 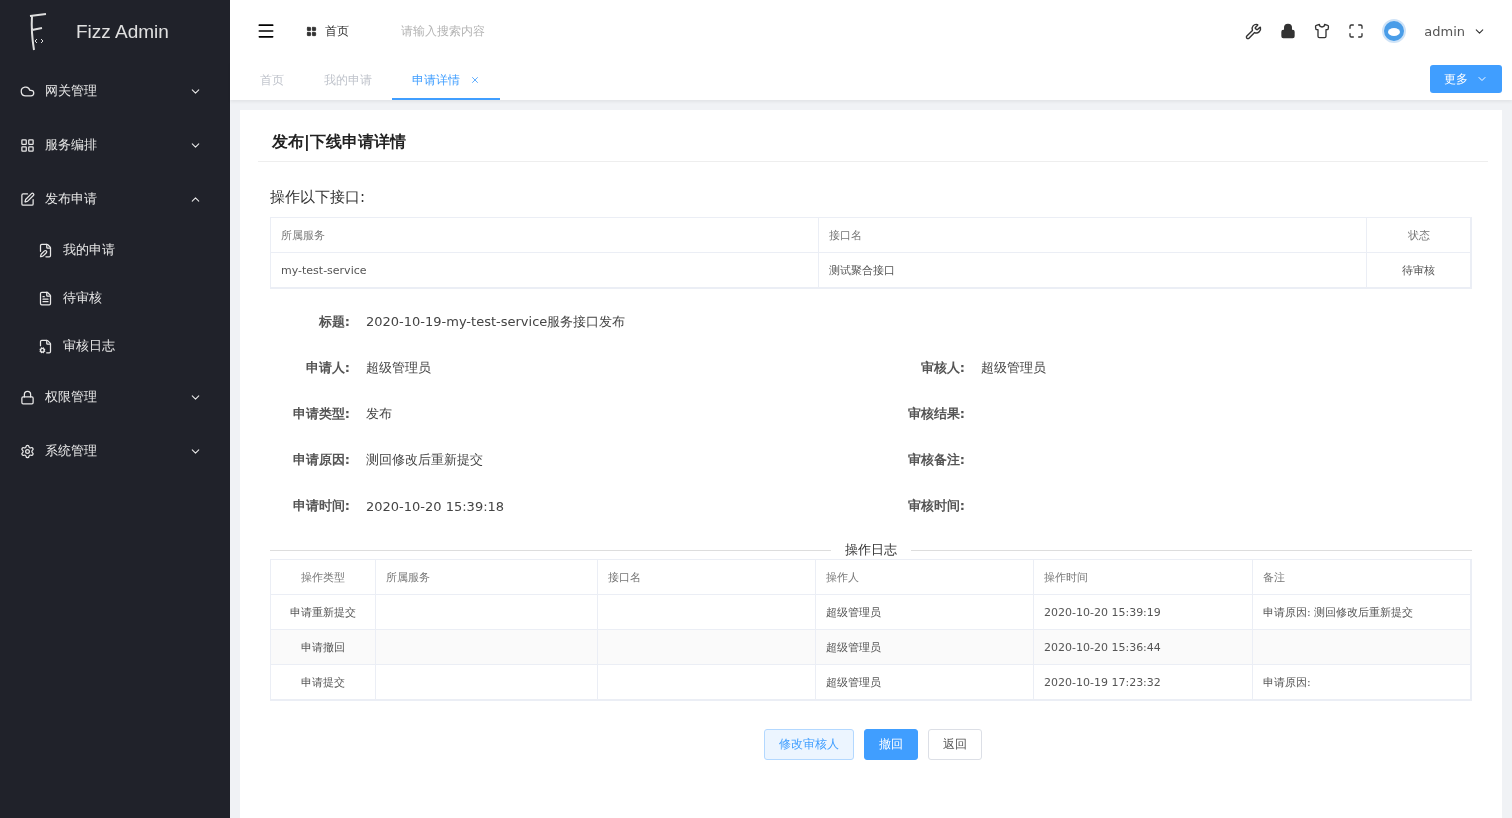 I want to click on field-value: 发布, so click(x=379, y=414).